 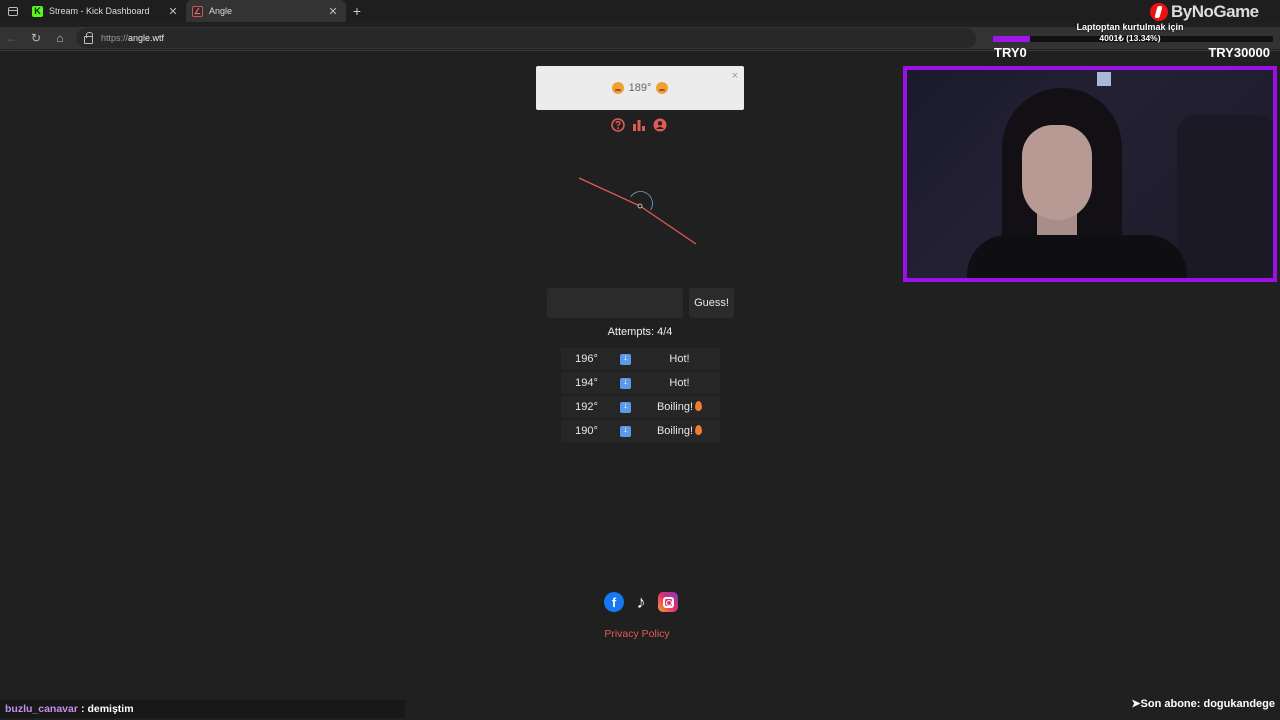 What do you see at coordinates (1010, 52) in the screenshot?
I see `donation-goal-min: TRY0` at bounding box center [1010, 52].